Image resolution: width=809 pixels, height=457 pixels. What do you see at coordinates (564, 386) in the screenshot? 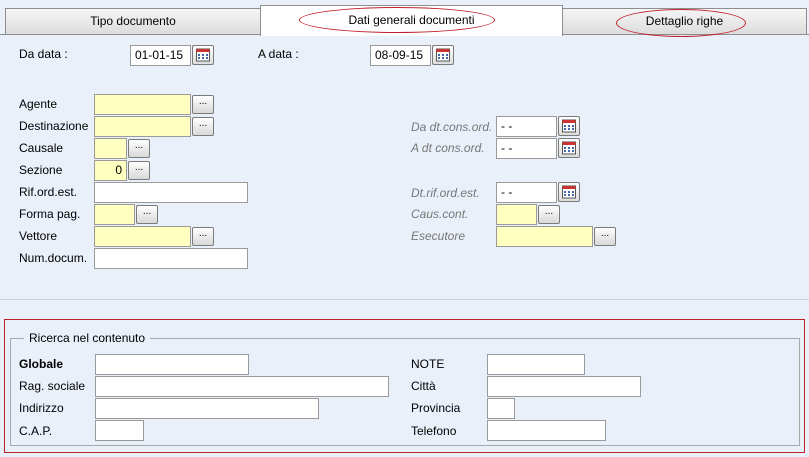
I see `citta-field` at bounding box center [564, 386].